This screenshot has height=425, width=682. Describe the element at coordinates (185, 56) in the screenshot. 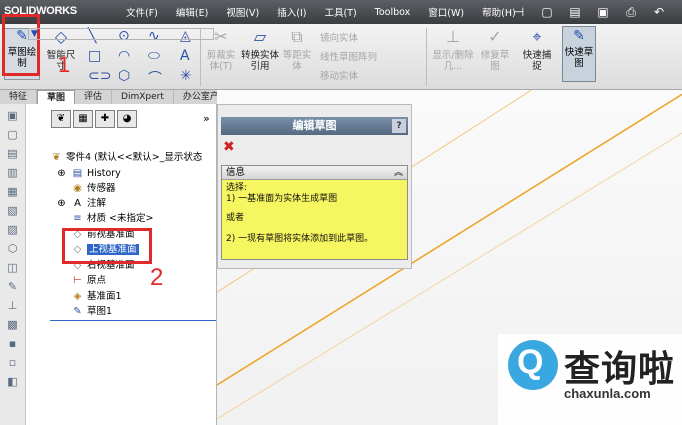

I see `text-icon: A` at that location.